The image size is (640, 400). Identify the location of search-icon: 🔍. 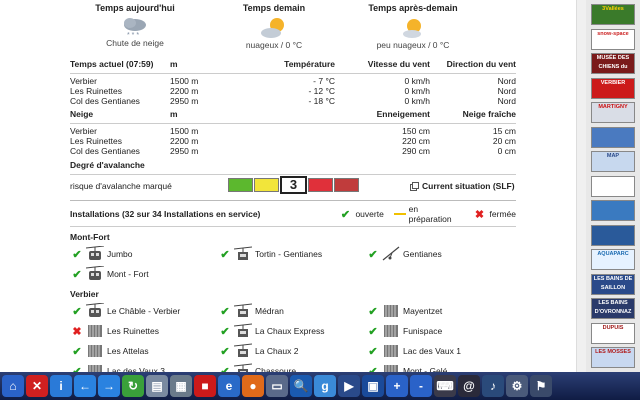
(301, 386).